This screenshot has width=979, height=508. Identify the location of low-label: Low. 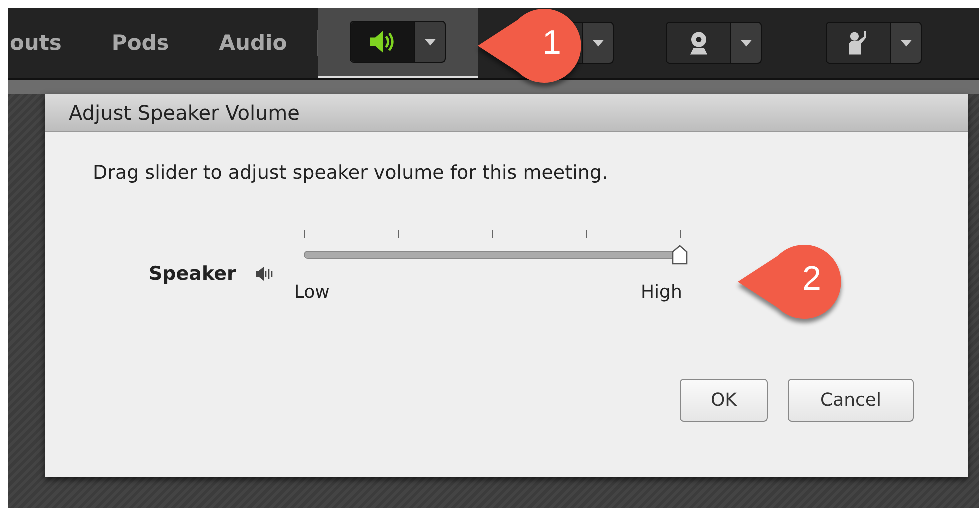
(312, 292).